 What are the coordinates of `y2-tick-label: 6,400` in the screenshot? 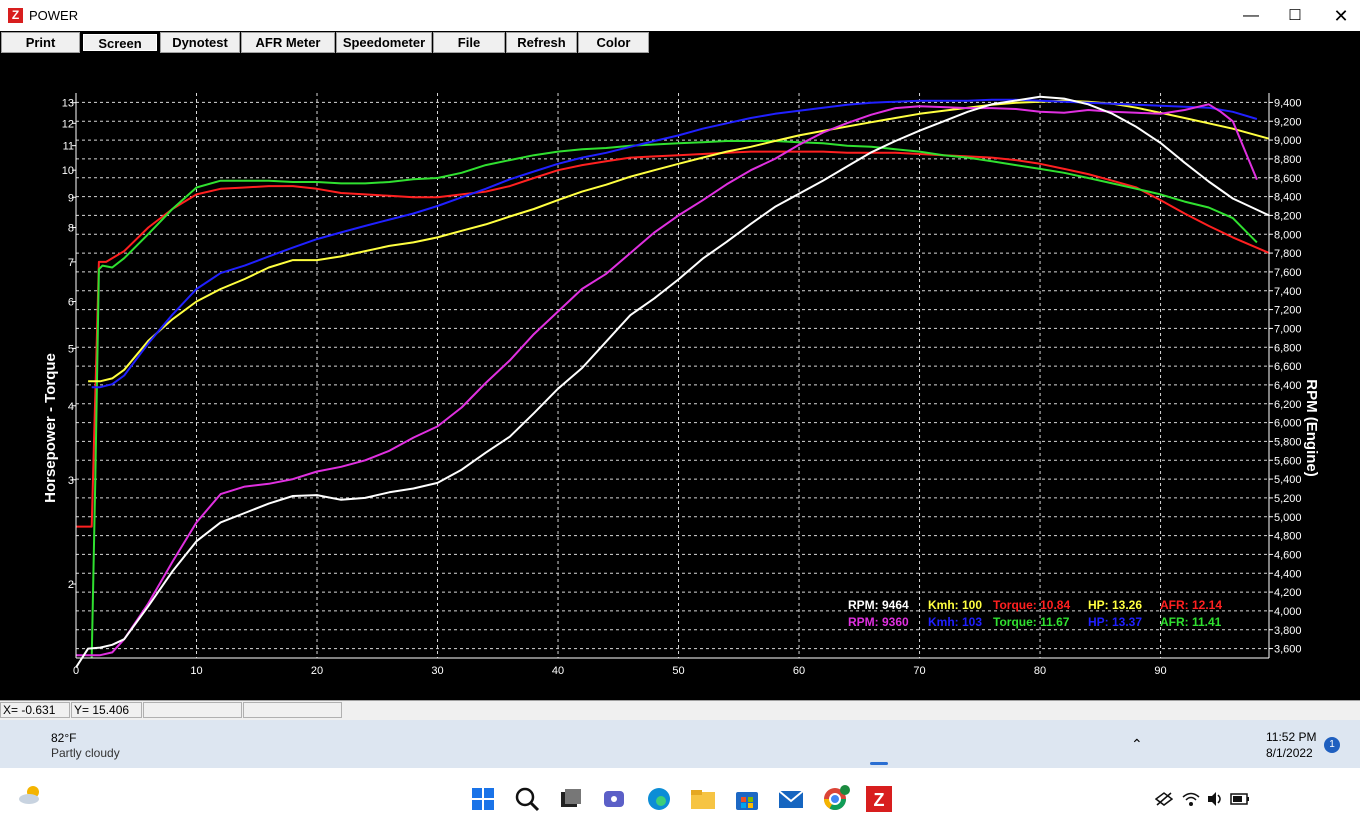 It's located at (1288, 386).